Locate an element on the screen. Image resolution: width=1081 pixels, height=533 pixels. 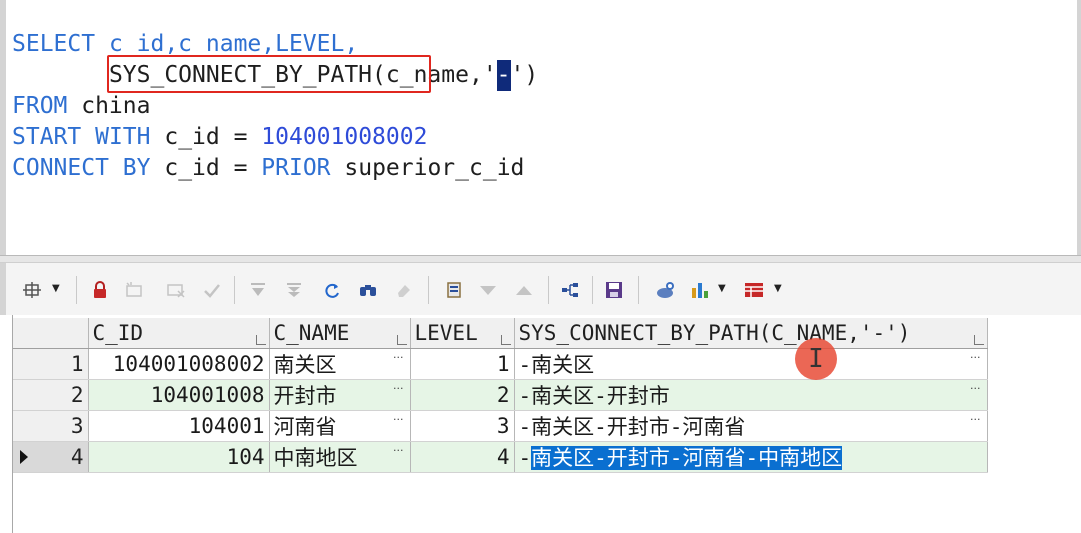
filter-down-icon is located at coordinates (488, 290).